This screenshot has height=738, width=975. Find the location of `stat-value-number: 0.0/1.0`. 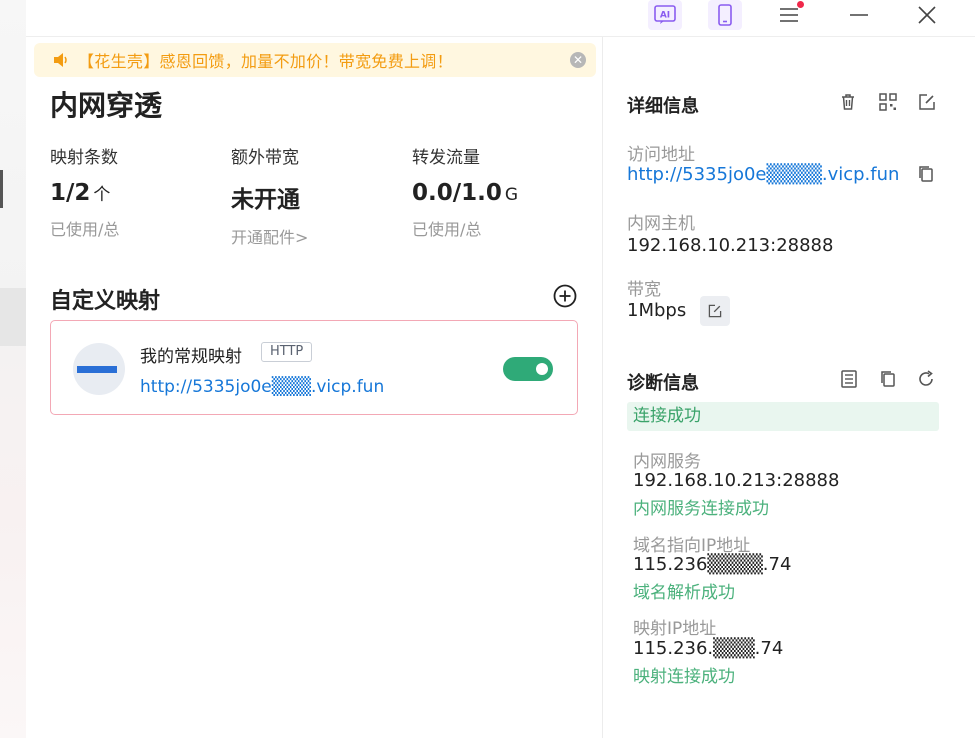

stat-value-number: 0.0/1.0 is located at coordinates (457, 193).